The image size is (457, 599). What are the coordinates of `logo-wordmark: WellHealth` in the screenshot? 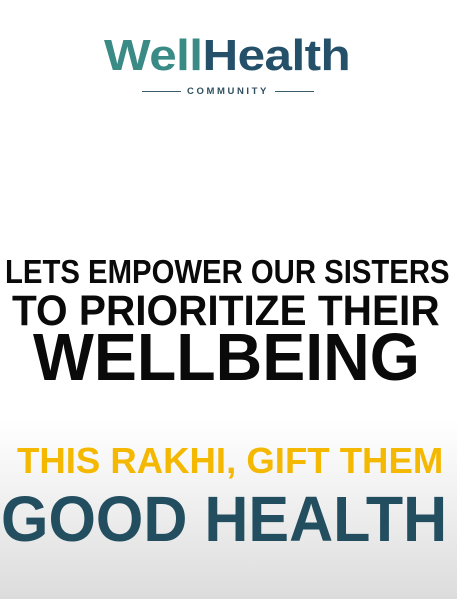 It's located at (227, 55).